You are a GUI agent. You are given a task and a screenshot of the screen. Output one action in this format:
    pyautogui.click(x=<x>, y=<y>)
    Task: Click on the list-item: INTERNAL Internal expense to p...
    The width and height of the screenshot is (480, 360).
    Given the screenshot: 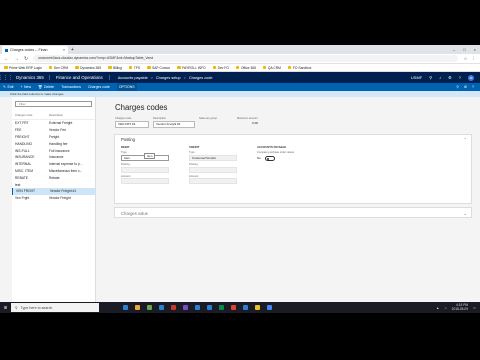 What is the action you would take?
    pyautogui.click(x=53, y=164)
    